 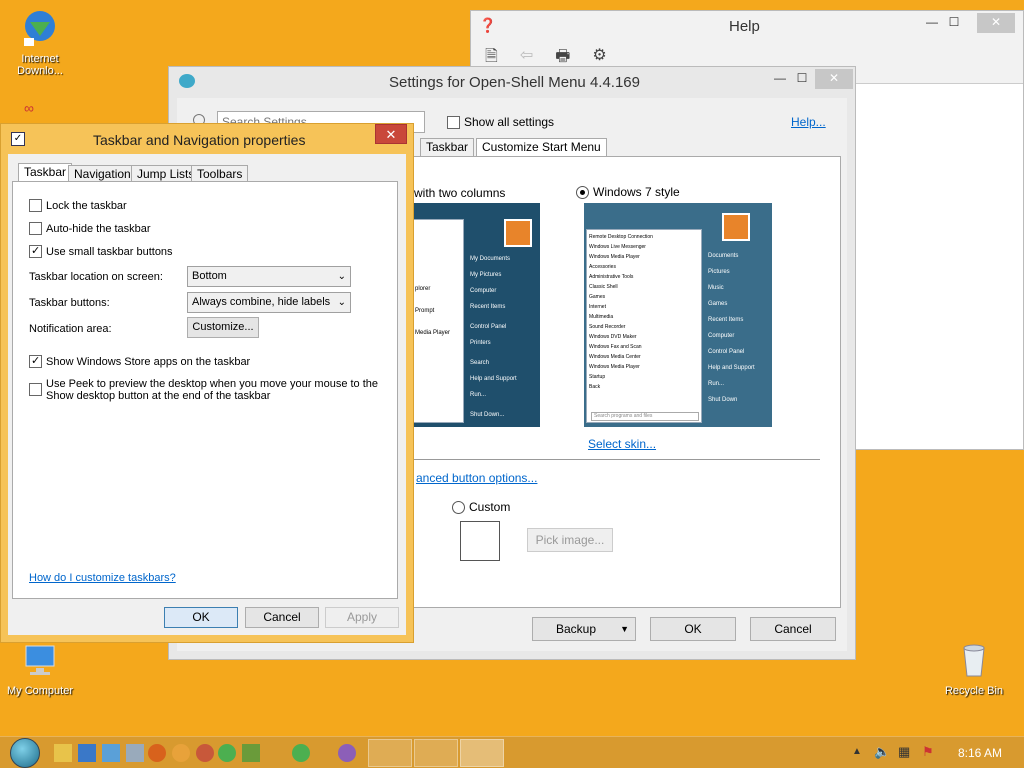 What do you see at coordinates (928, 752) in the screenshot?
I see `action-center-icon: ⚑` at bounding box center [928, 752].